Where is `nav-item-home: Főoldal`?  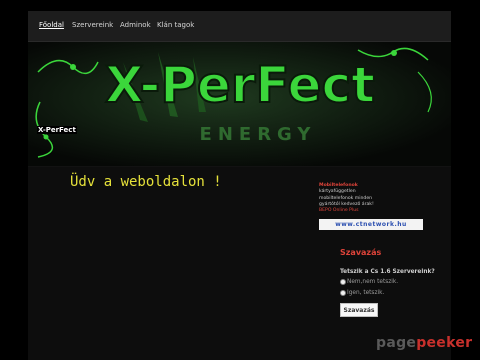 nav-item-home: Főoldal is located at coordinates (51, 25).